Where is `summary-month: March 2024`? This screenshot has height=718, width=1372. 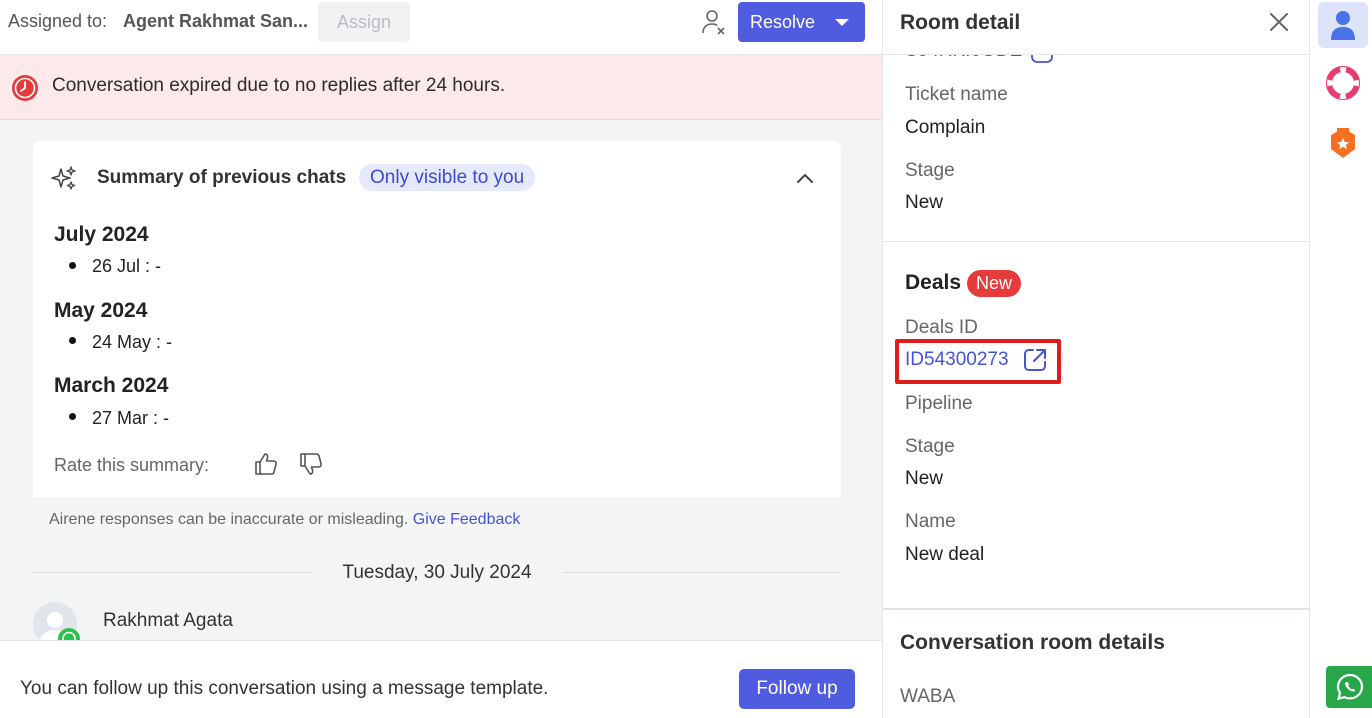 summary-month: March 2024 is located at coordinates (111, 385).